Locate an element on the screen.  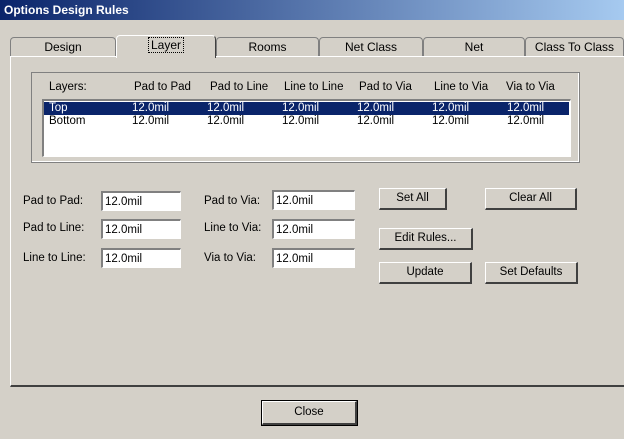
pad-to-pad-label: Pad to Pad: is located at coordinates (53, 201).